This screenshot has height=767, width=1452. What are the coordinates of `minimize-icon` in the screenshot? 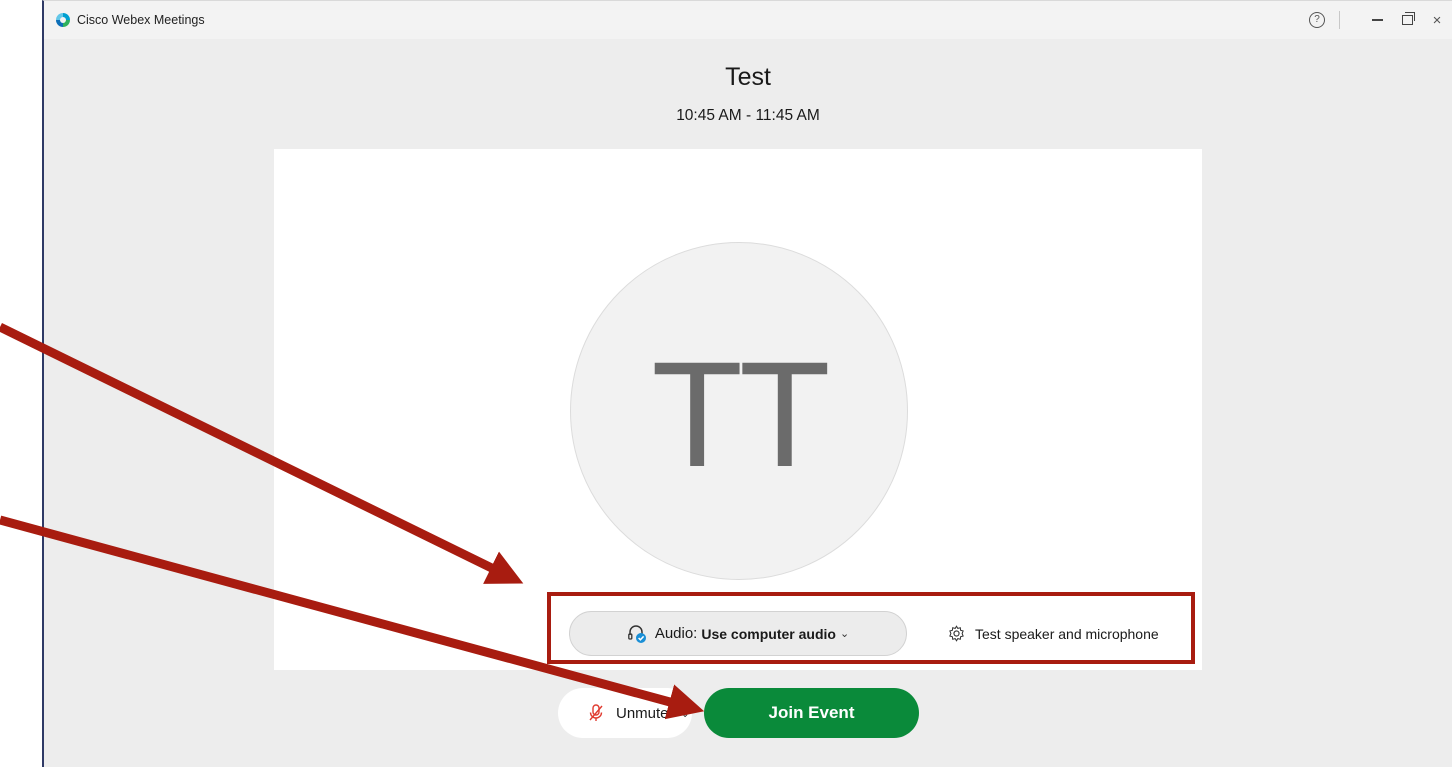 It's located at (1377, 20).